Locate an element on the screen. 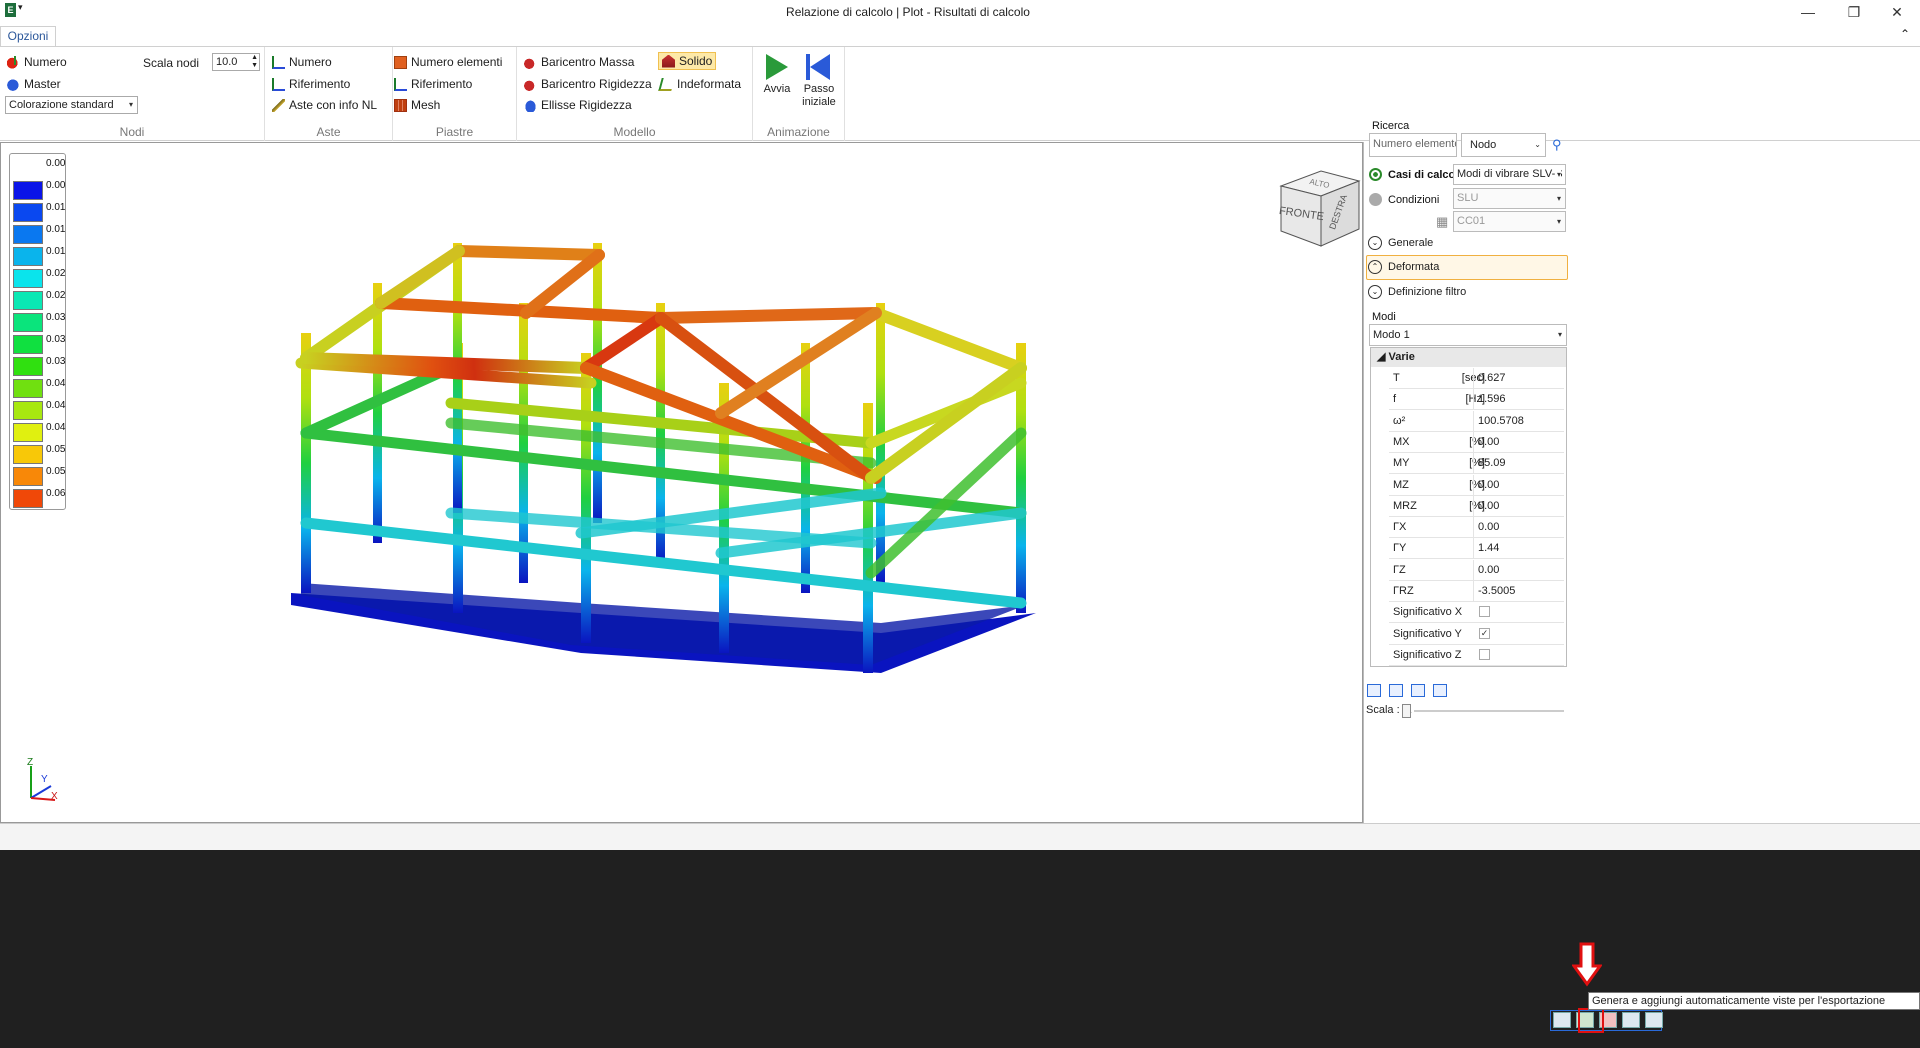 This screenshot has width=1920, height=1048. baricentro-massa-button: Baricentro Massa is located at coordinates (579, 62).